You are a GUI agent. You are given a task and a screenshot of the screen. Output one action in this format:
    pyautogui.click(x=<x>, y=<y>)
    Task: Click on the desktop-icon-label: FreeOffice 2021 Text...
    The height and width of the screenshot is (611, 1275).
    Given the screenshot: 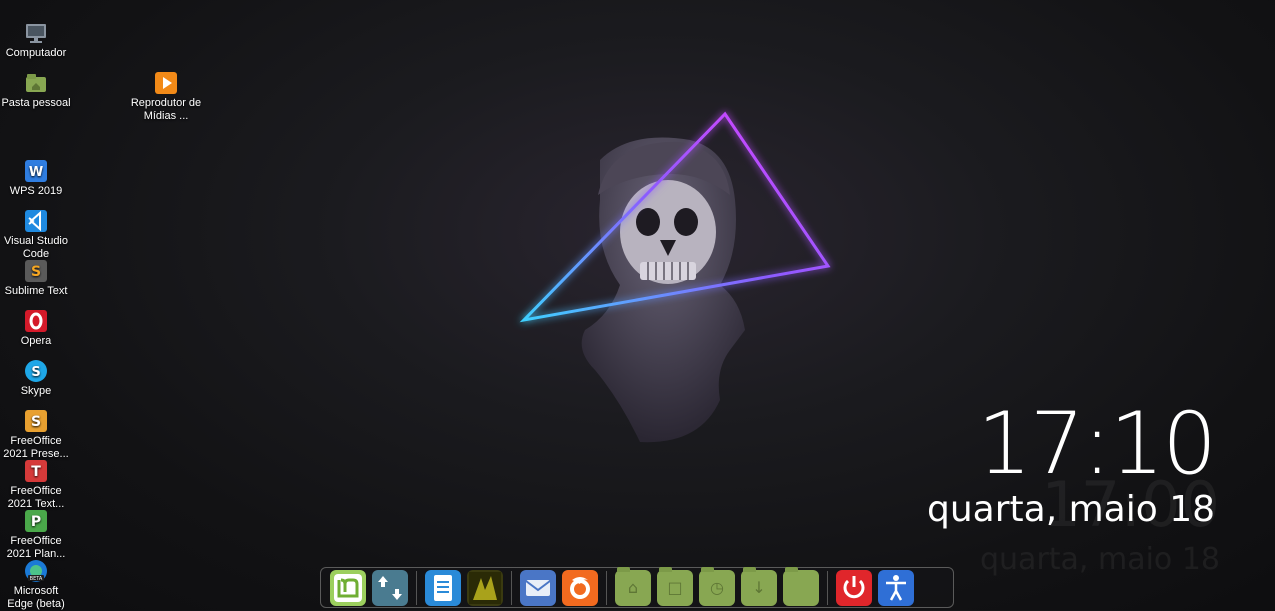 What is the action you would take?
    pyautogui.click(x=36, y=497)
    